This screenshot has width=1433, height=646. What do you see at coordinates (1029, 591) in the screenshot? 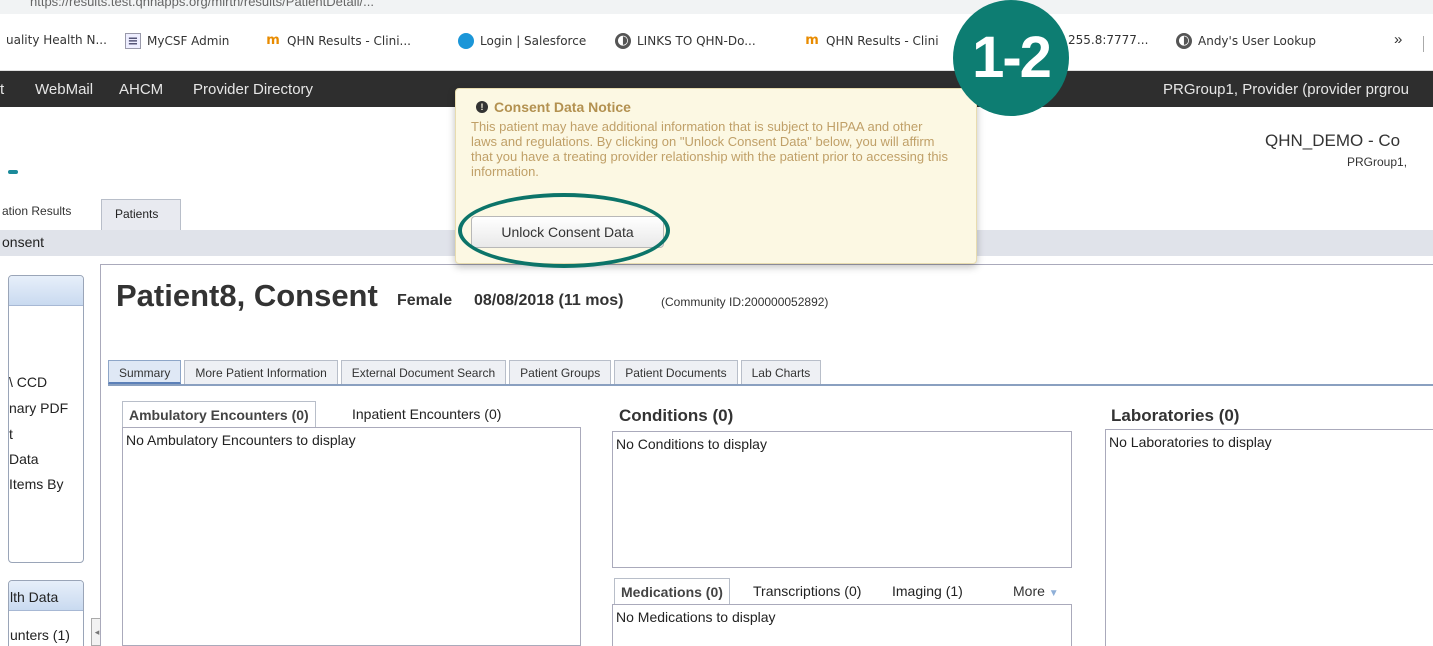
I see `more-label: More` at bounding box center [1029, 591].